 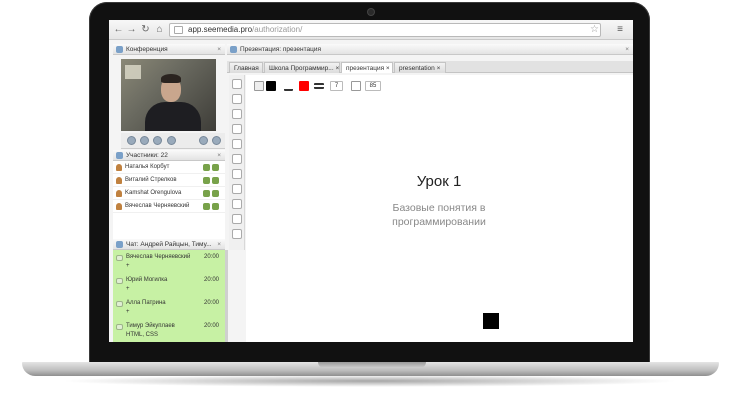 I want to click on users-icon, so click(x=157, y=140).